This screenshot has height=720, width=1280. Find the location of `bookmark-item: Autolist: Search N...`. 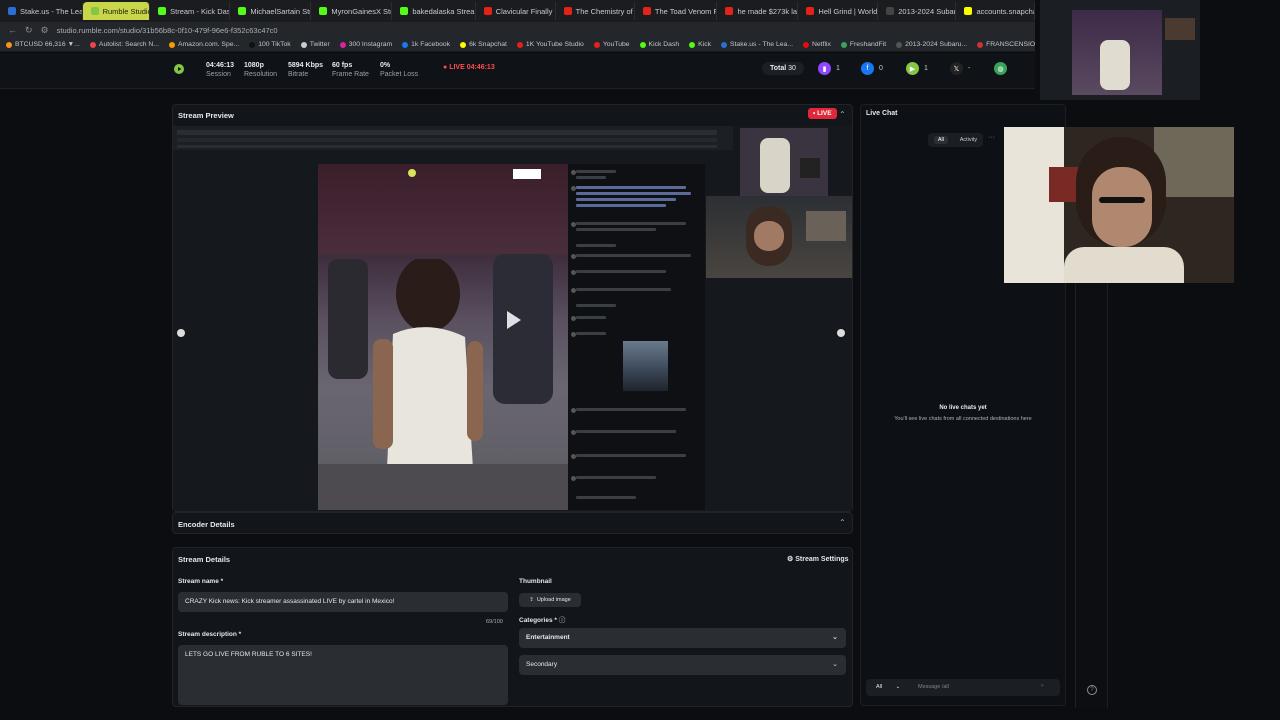

bookmark-item: Autolist: Search N... is located at coordinates (124, 44).